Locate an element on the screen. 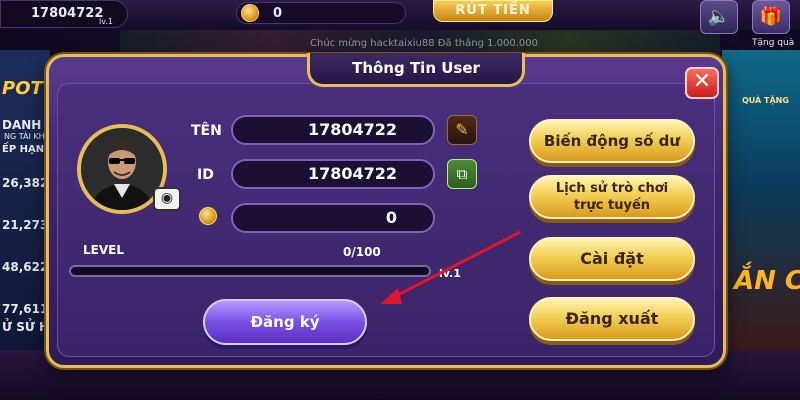  pencil-icon: ✎ is located at coordinates (462, 130).